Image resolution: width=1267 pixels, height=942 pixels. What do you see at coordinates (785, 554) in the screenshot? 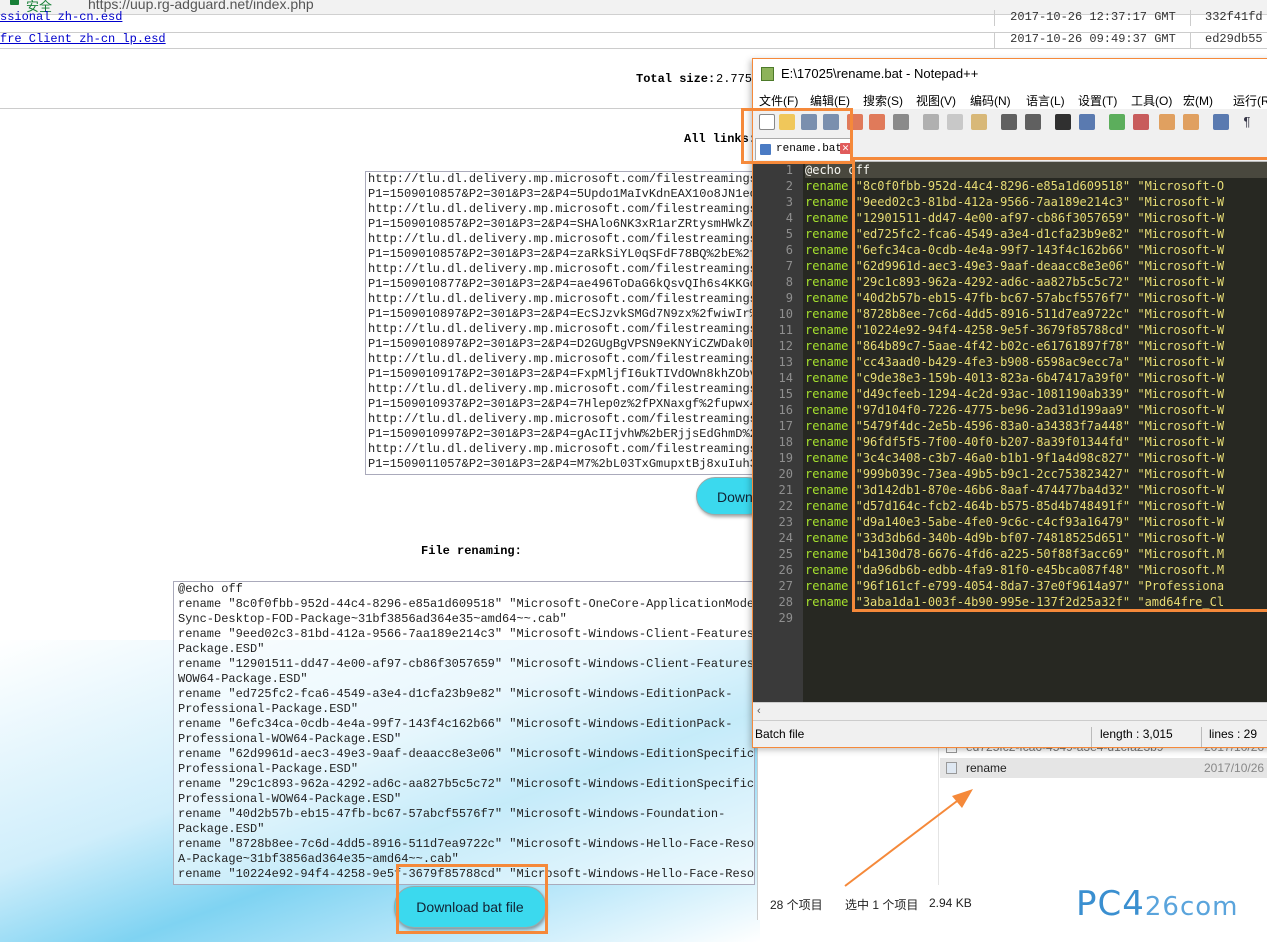
I see `line-number: 25` at bounding box center [785, 554].